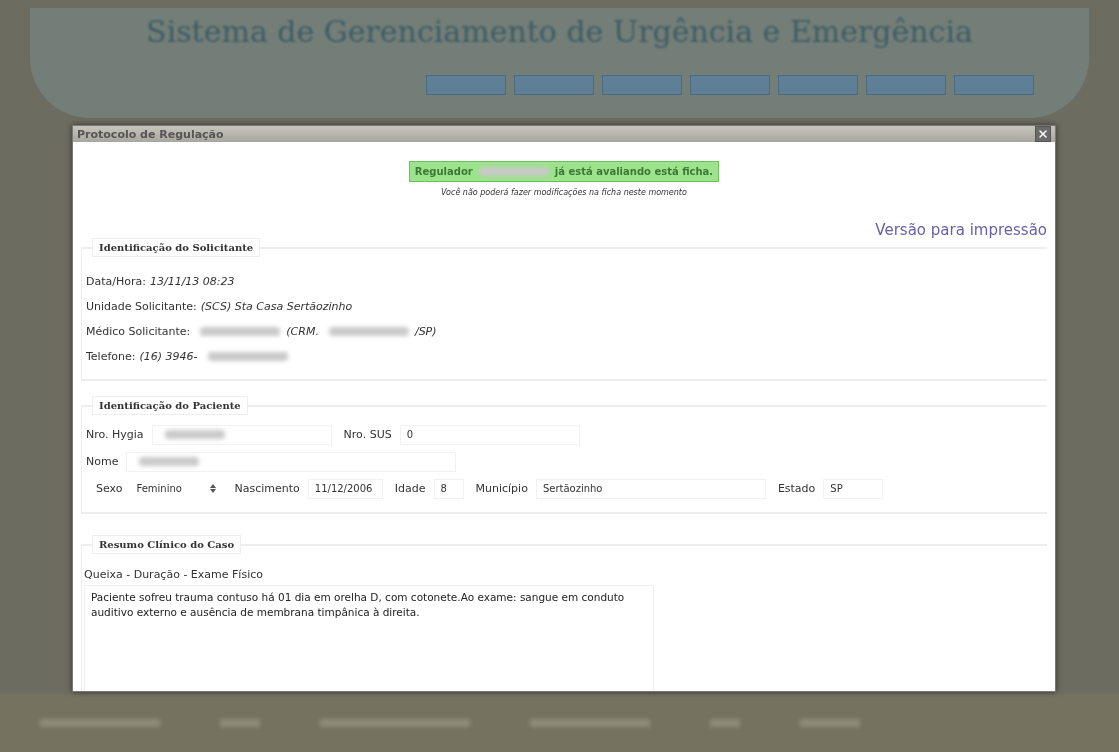 The image size is (1119, 752). Describe the element at coordinates (796, 488) in the screenshot. I see `field-label: Estado` at that location.